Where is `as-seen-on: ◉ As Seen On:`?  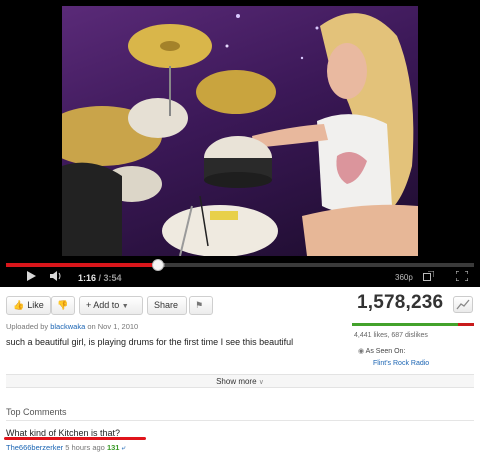 as-seen-on: ◉ As Seen On: is located at coordinates (381, 351).